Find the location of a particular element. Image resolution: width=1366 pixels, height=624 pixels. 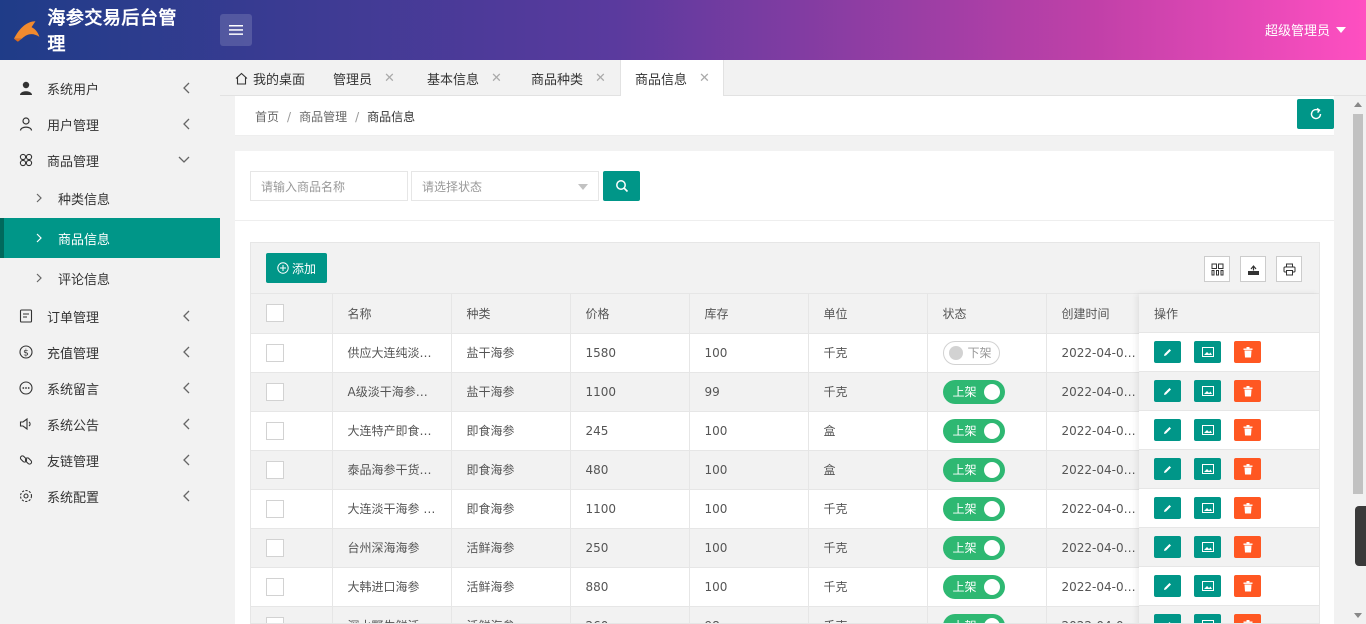

sidebar-subitem-review-info: 评论信息 is located at coordinates (110, 278).